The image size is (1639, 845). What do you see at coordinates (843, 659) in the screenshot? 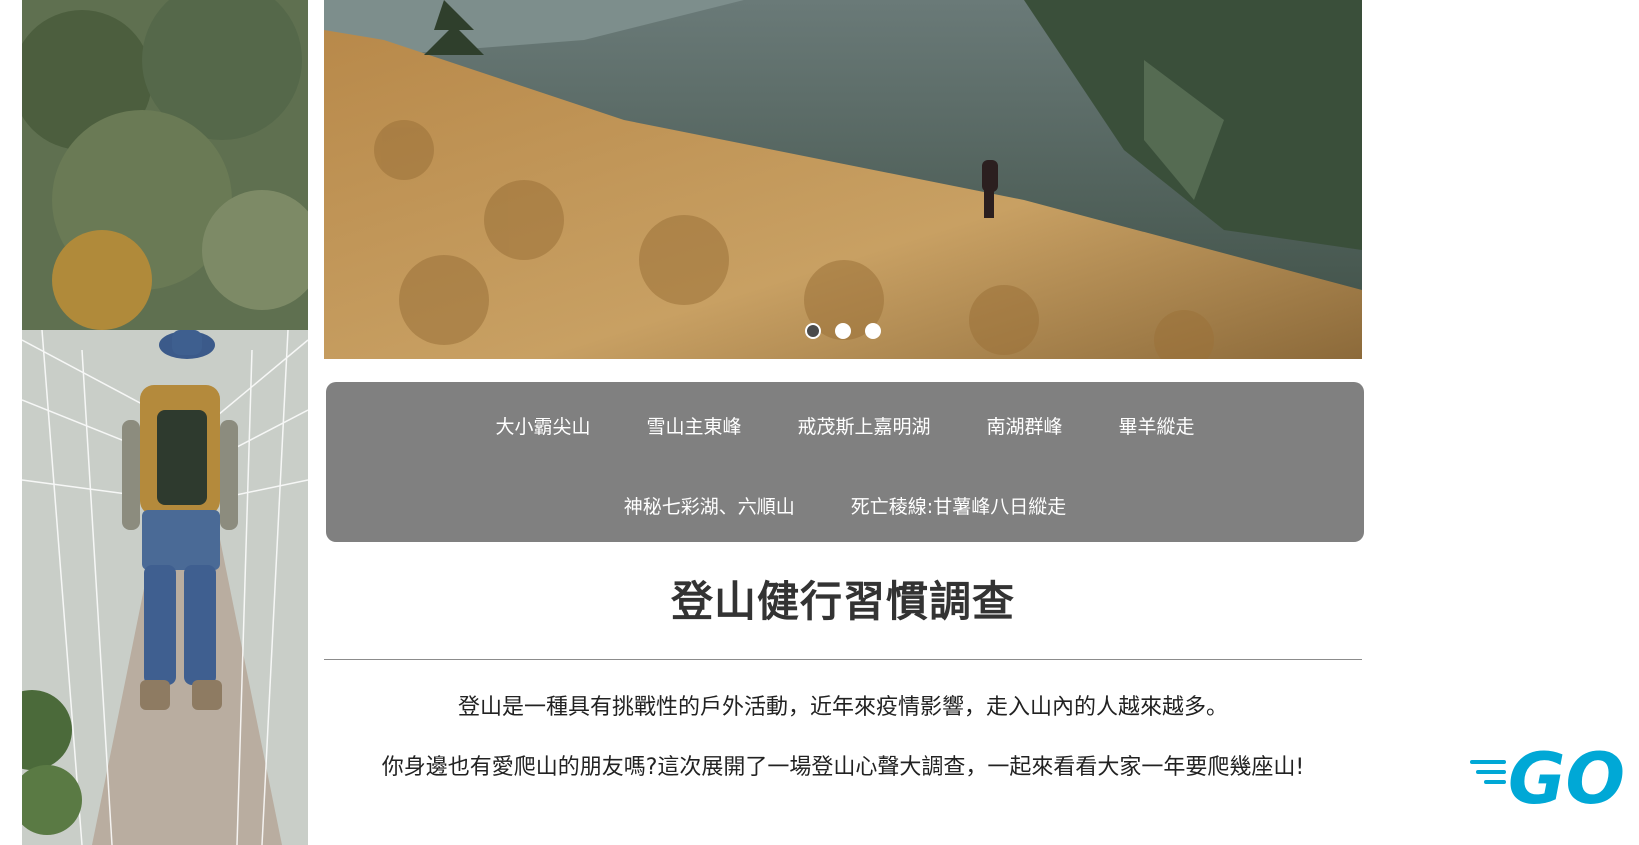
I see `title-divider` at bounding box center [843, 659].